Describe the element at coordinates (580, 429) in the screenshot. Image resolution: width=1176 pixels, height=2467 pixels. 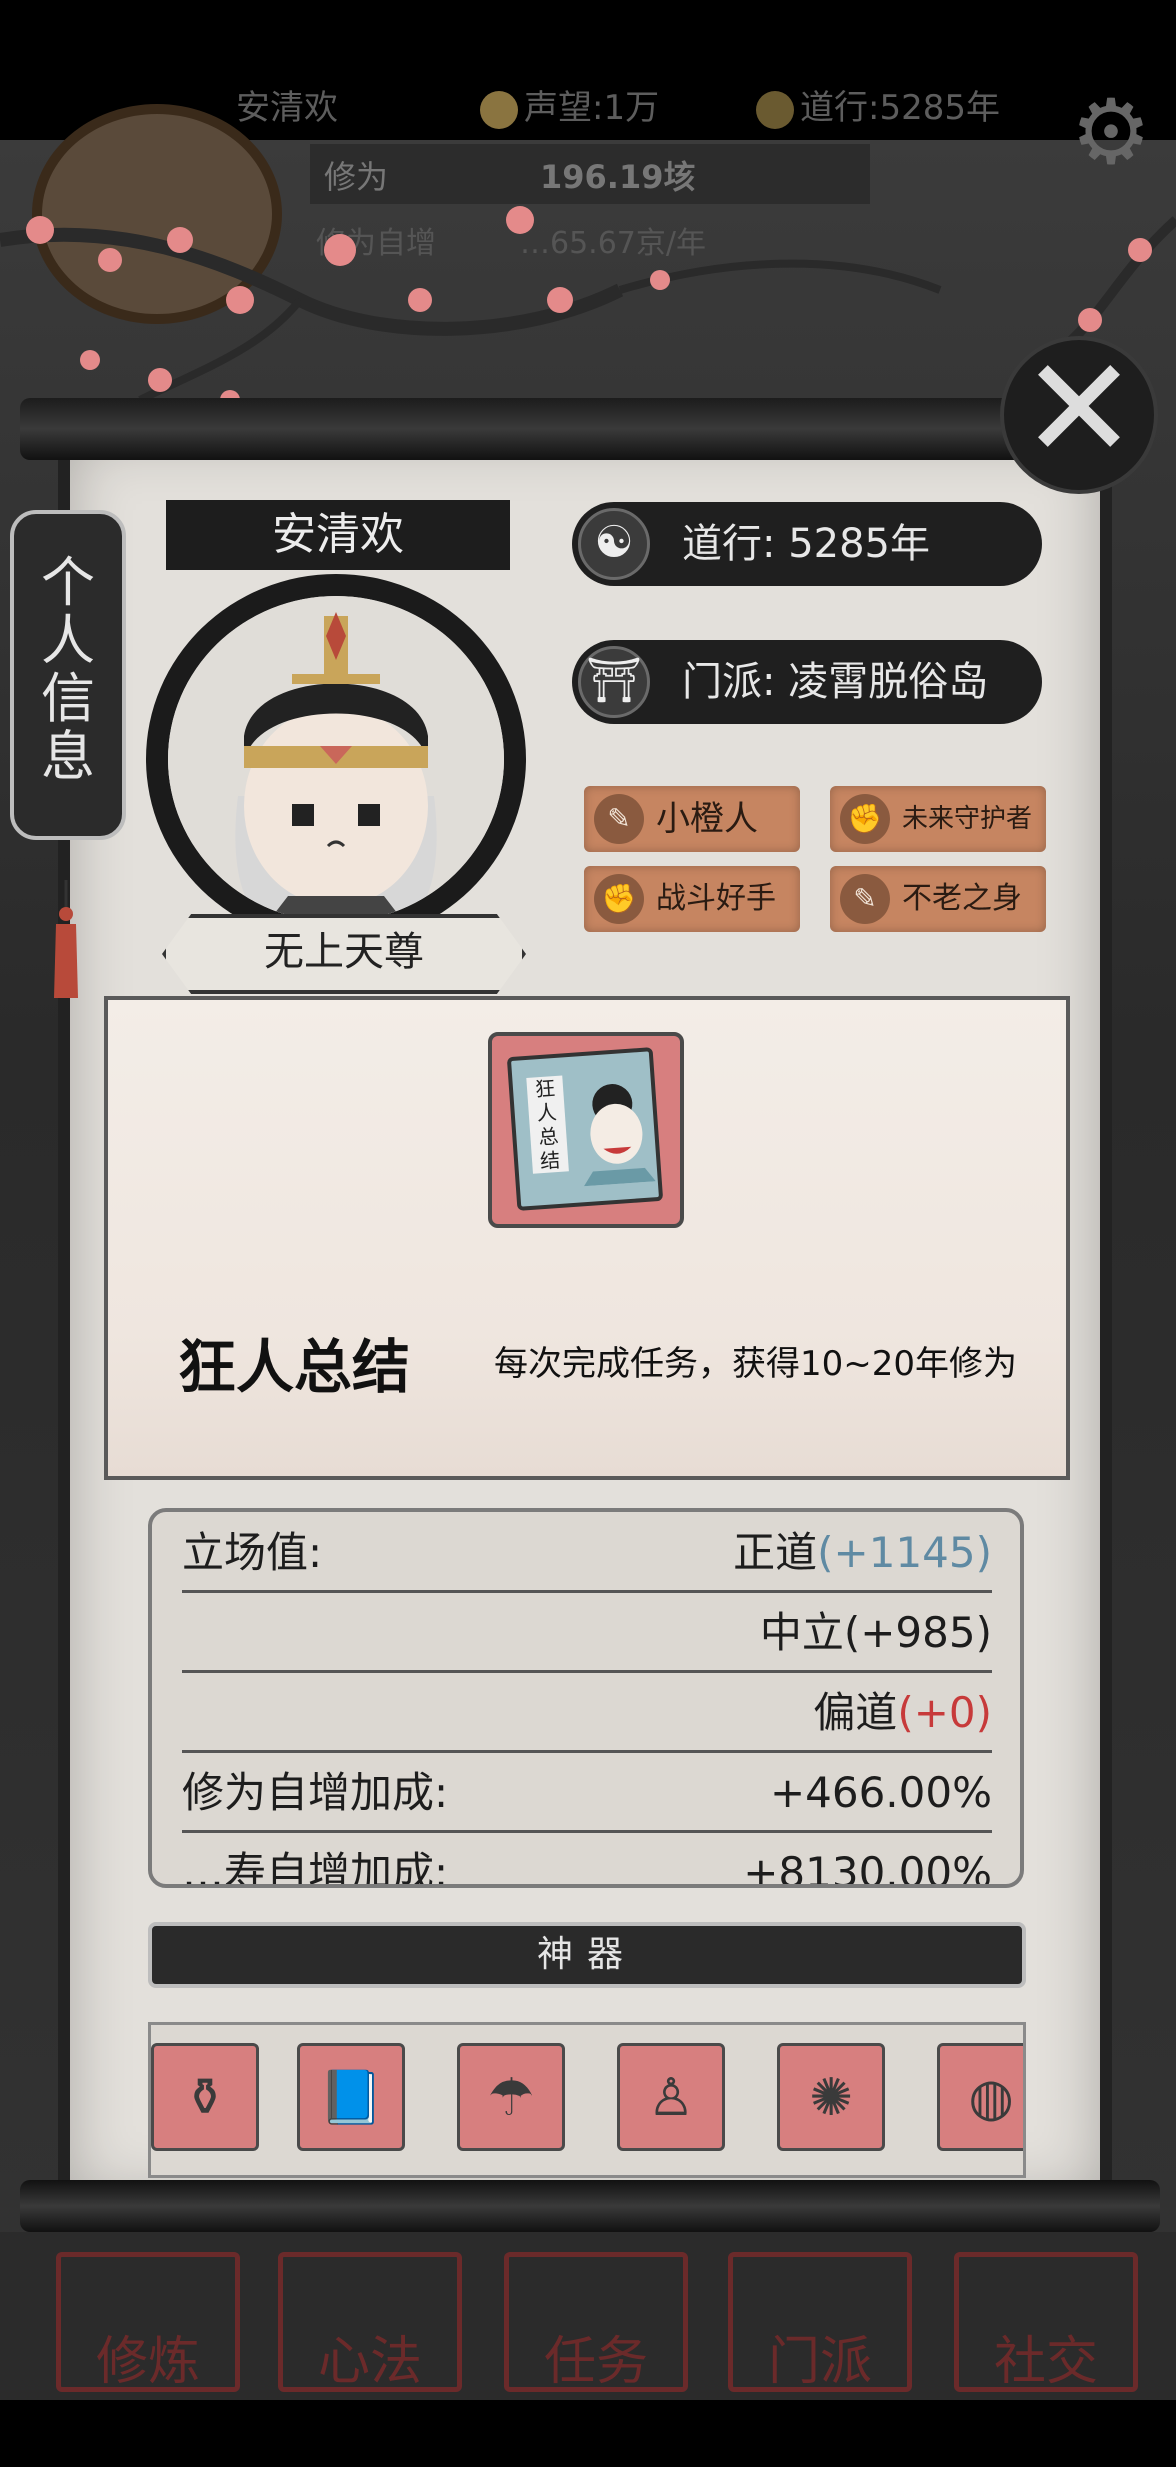
I see `scroll-top-rod` at that location.